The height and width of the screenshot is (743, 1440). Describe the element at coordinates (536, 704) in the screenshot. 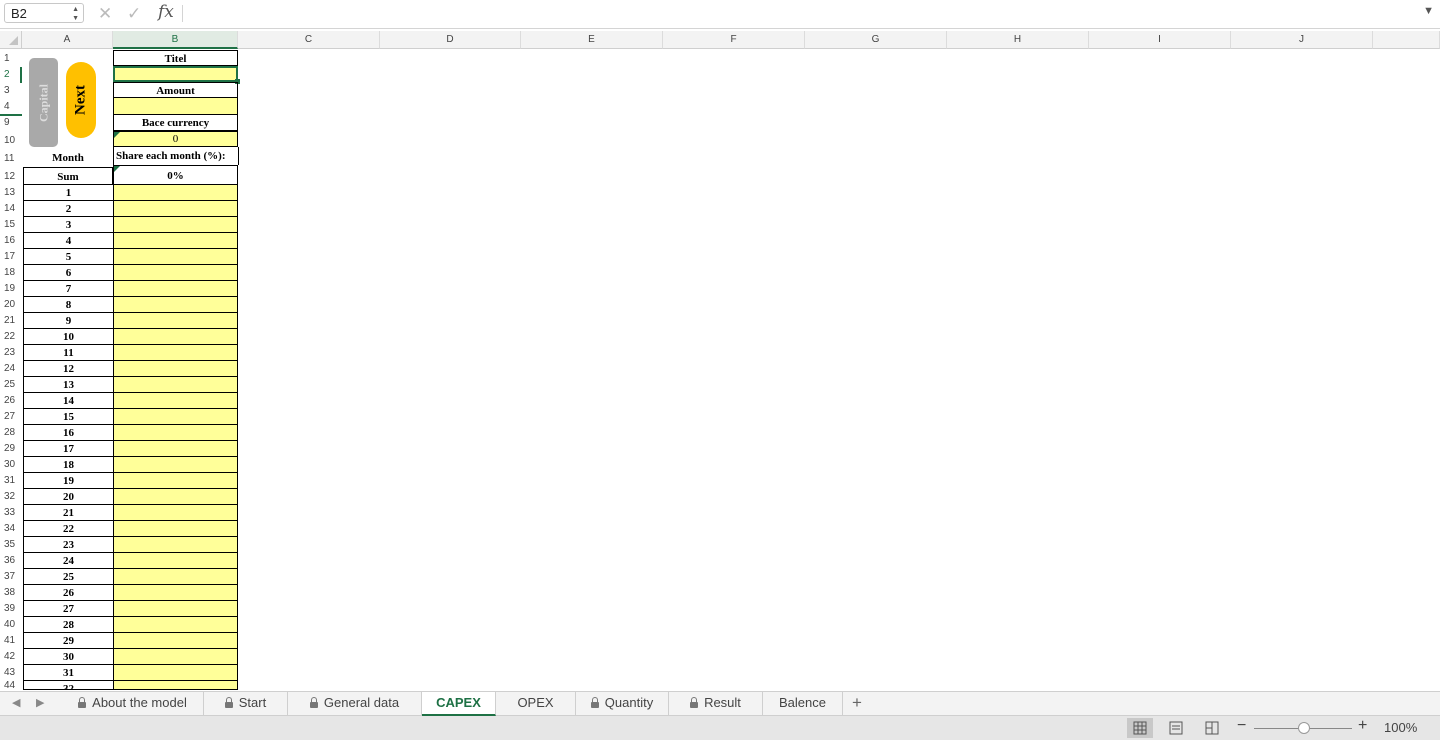

I see `sheet-tab-opex: OPEX` at that location.